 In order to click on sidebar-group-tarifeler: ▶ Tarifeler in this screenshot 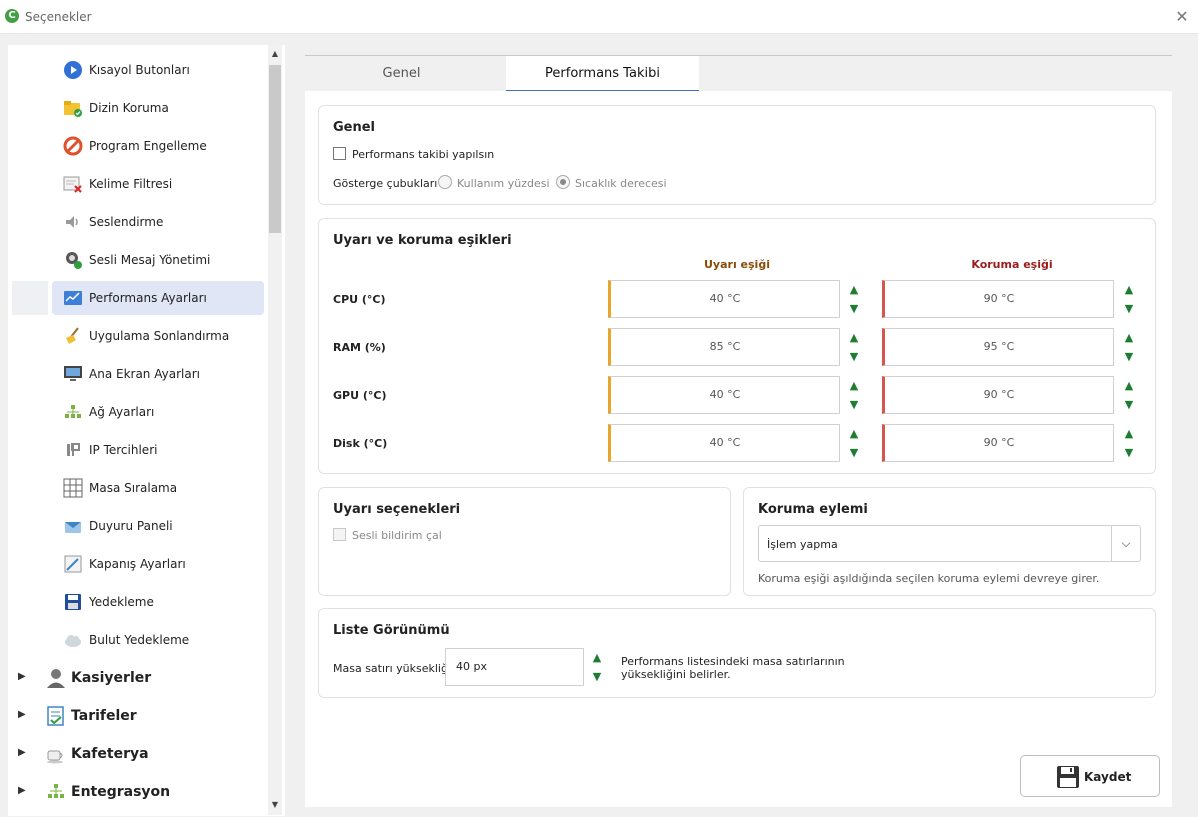, I will do `click(139, 716)`.